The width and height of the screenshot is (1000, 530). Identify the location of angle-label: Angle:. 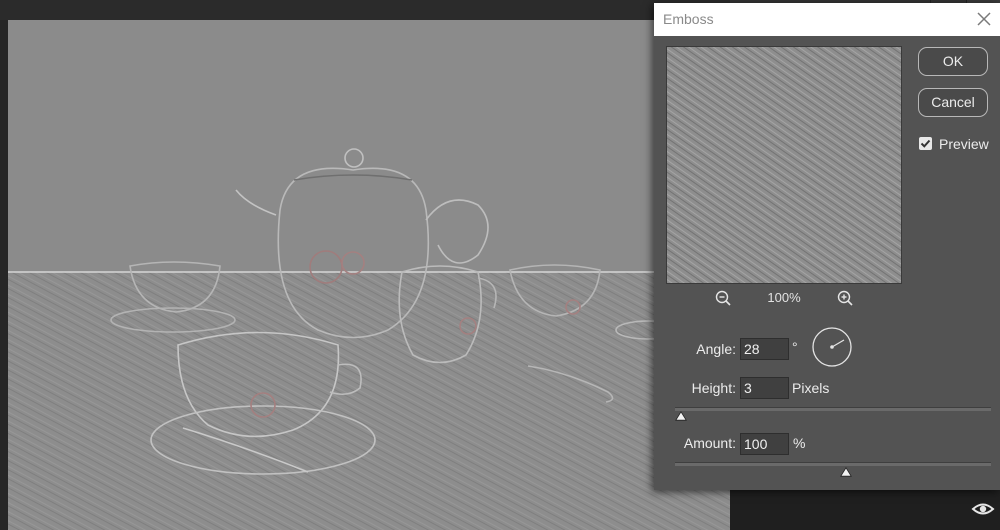
(716, 349).